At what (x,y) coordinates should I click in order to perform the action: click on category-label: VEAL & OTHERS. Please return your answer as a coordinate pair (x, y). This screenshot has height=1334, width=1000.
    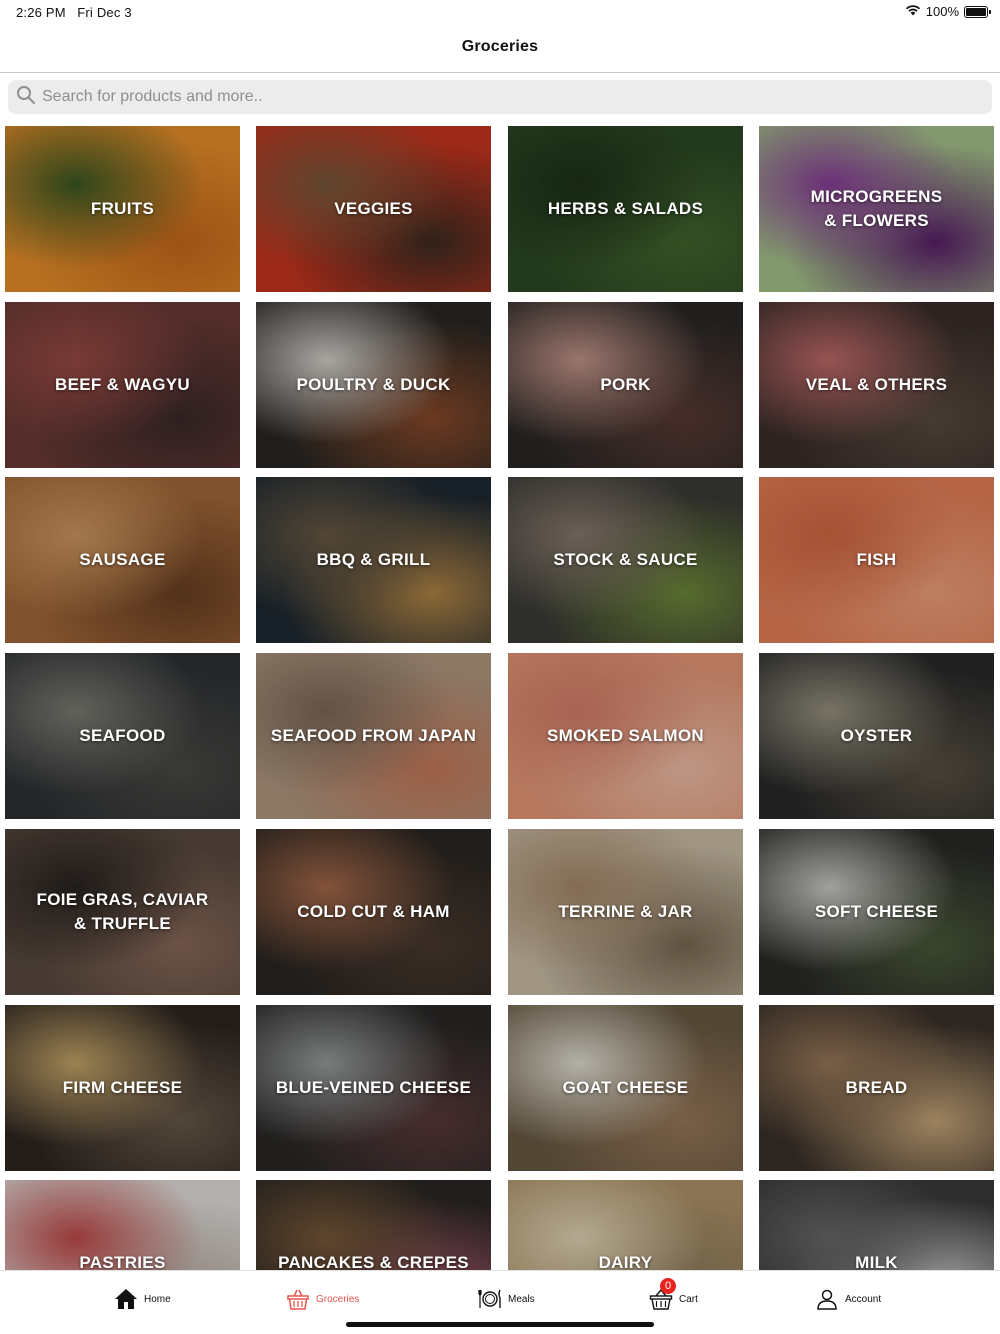
    Looking at the image, I should click on (876, 384).